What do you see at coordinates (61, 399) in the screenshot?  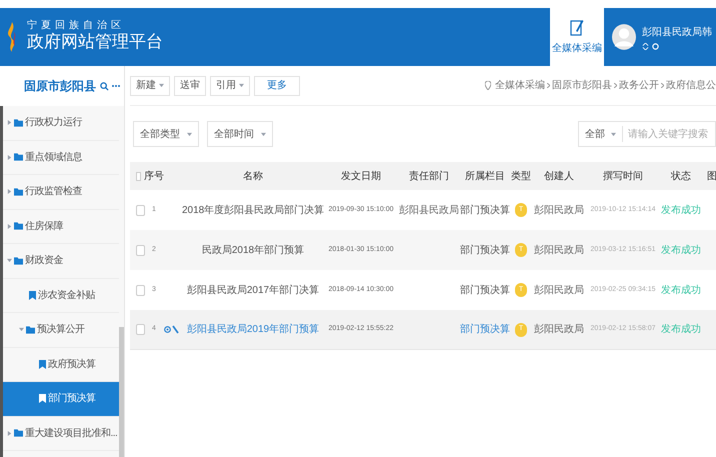 I see `tree-item: 部门预决算` at bounding box center [61, 399].